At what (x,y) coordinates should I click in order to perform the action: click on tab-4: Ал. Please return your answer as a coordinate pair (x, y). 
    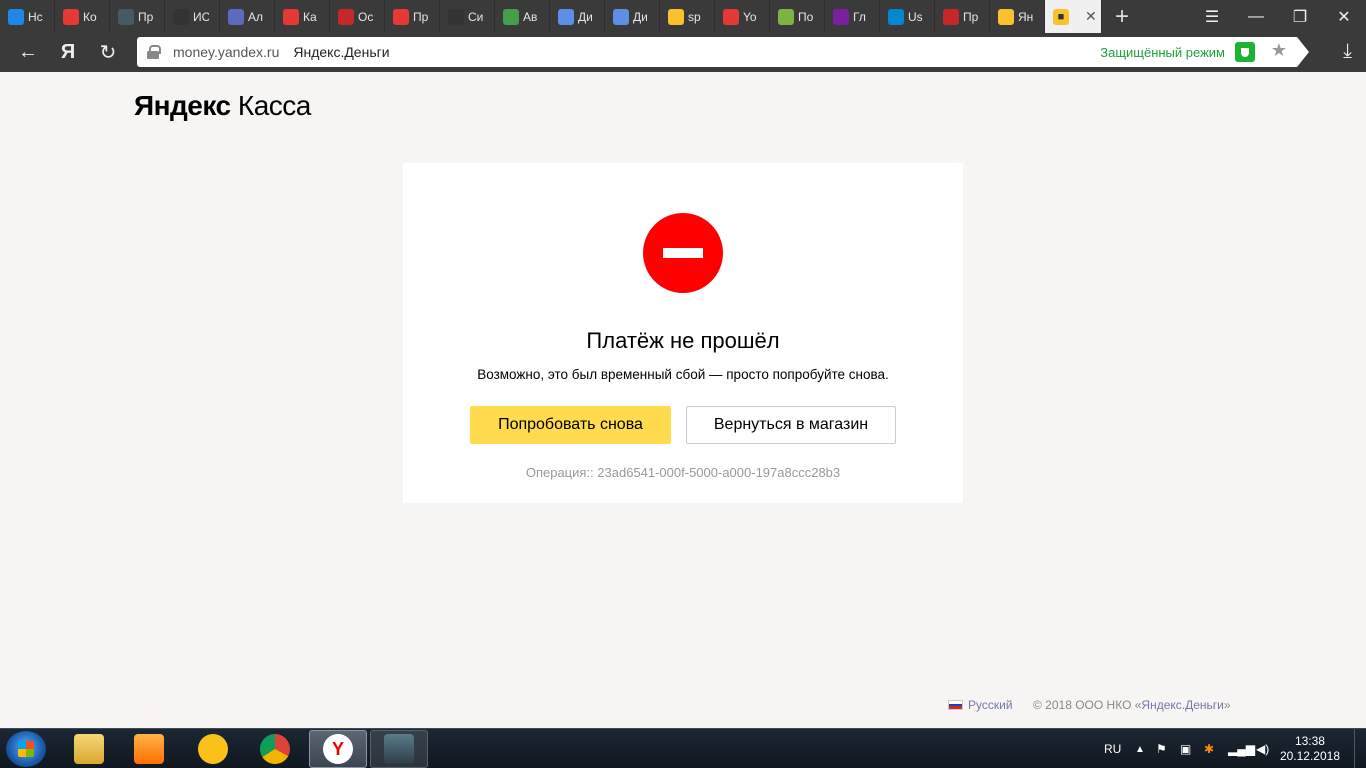
    Looking at the image, I should click on (247, 16).